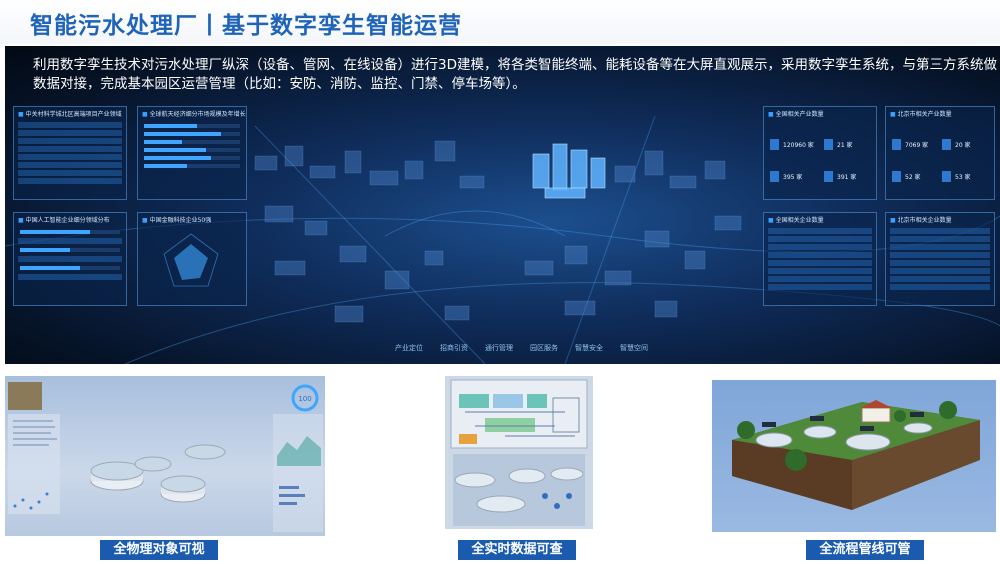 The width and height of the screenshot is (1000, 564). Describe the element at coordinates (940, 259) in the screenshot. I see `panel-beijing-enterprise-count: 北京市相关企业数量` at that location.